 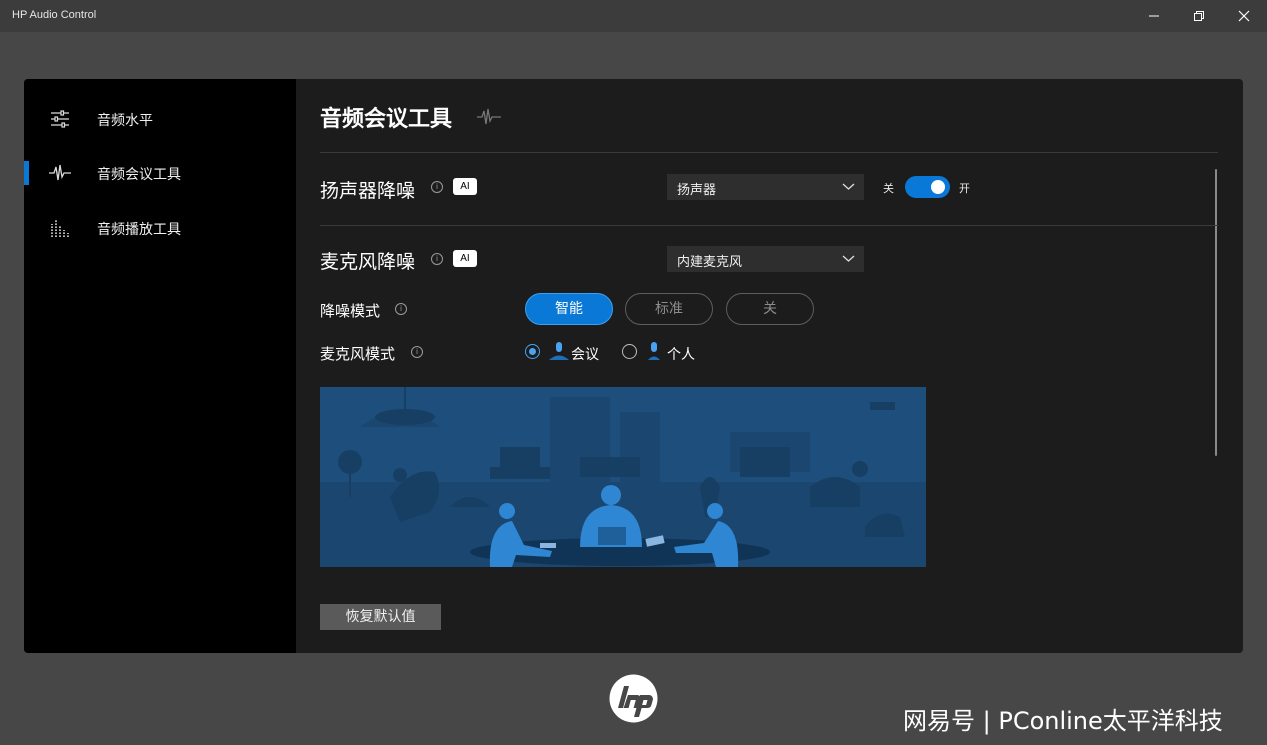 I want to click on mic-mode-conference-radio, so click(x=532, y=351).